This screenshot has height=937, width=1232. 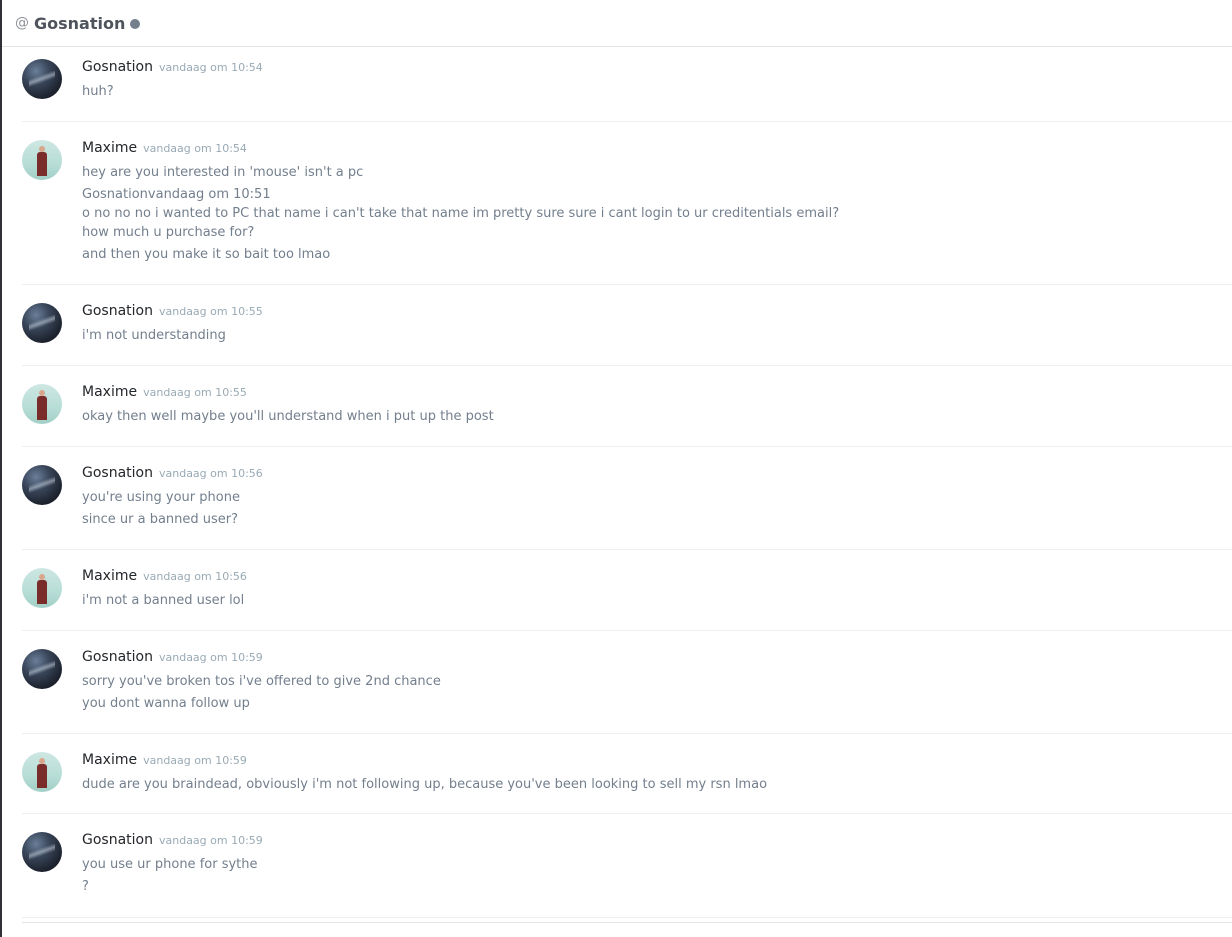 What do you see at coordinates (166, 703) in the screenshot?
I see `message-text: you dont wanna follow up` at bounding box center [166, 703].